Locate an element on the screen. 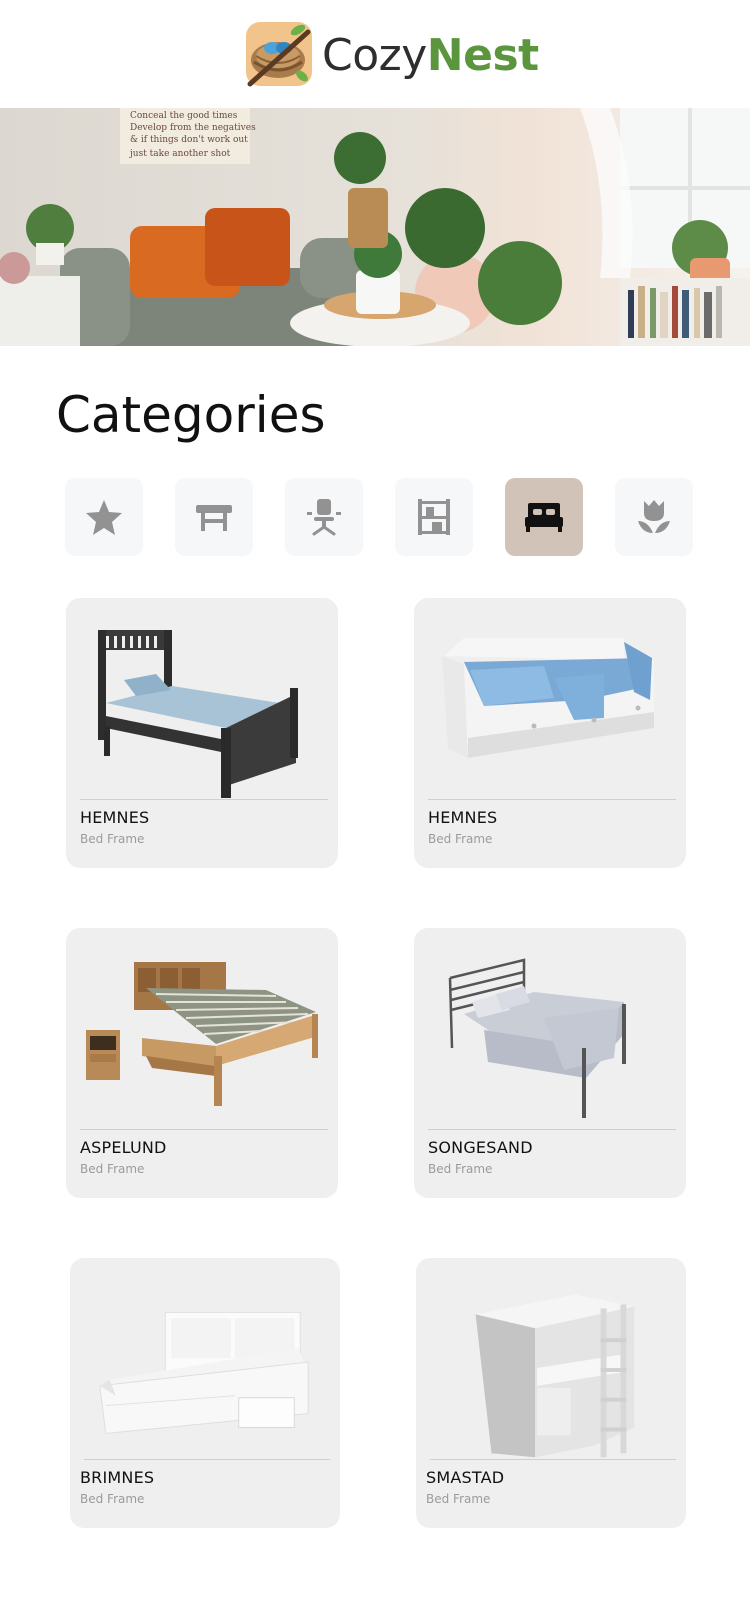 This screenshot has width=750, height=1624. category-featured-button is located at coordinates (104, 517).